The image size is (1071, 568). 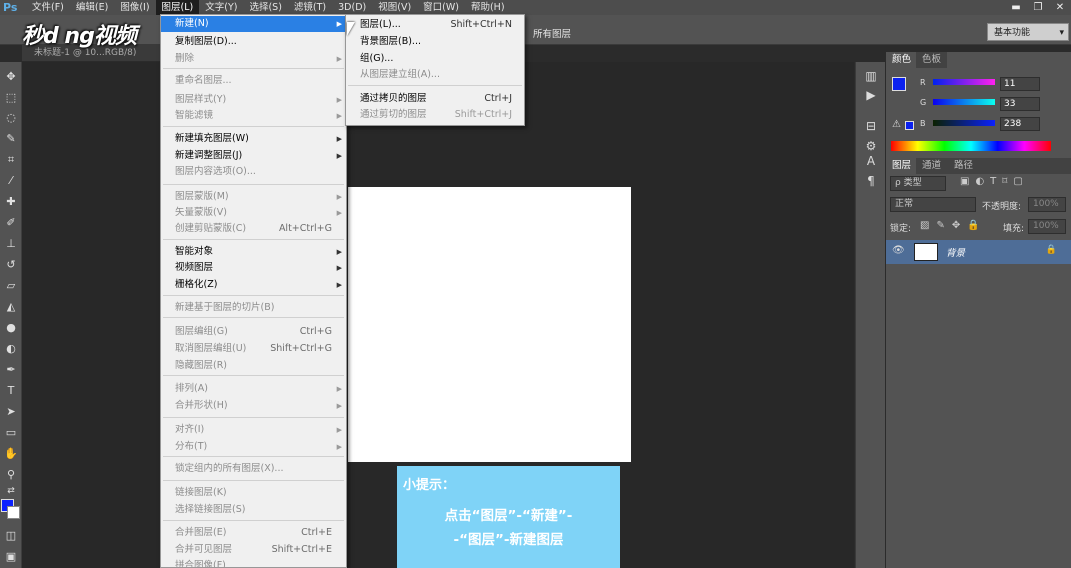 What do you see at coordinates (871, 181) in the screenshot?
I see `paragraph-panel-icon: ¶` at bounding box center [871, 181].